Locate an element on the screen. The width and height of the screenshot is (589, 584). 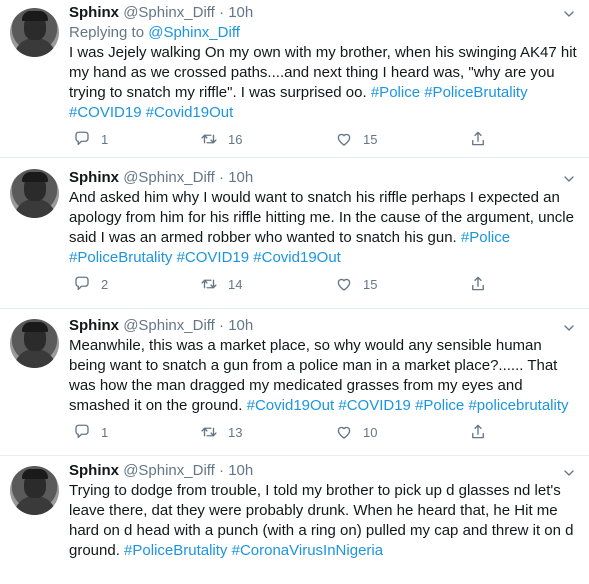
replying-handle-link: @Sphinx_Diff is located at coordinates (194, 32).